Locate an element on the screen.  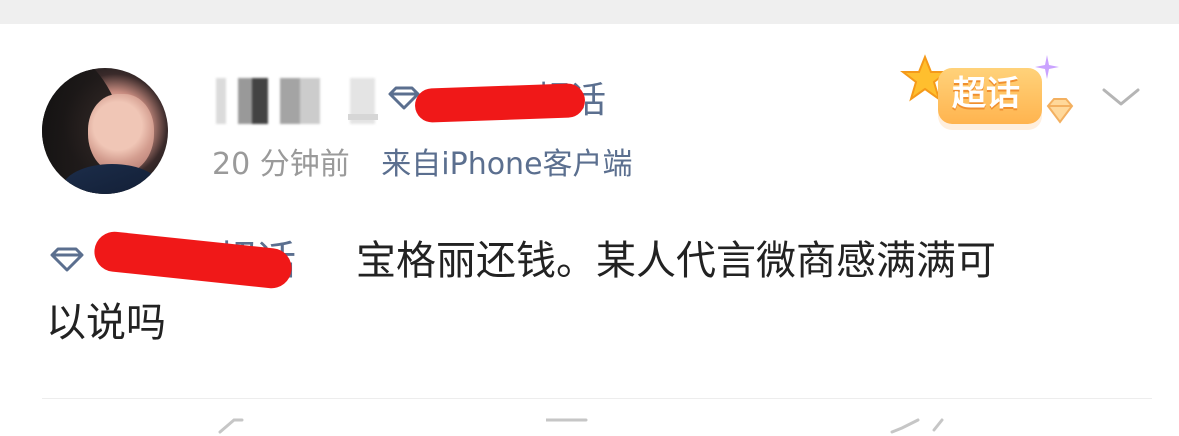
gem-icon is located at coordinates (1060, 111).